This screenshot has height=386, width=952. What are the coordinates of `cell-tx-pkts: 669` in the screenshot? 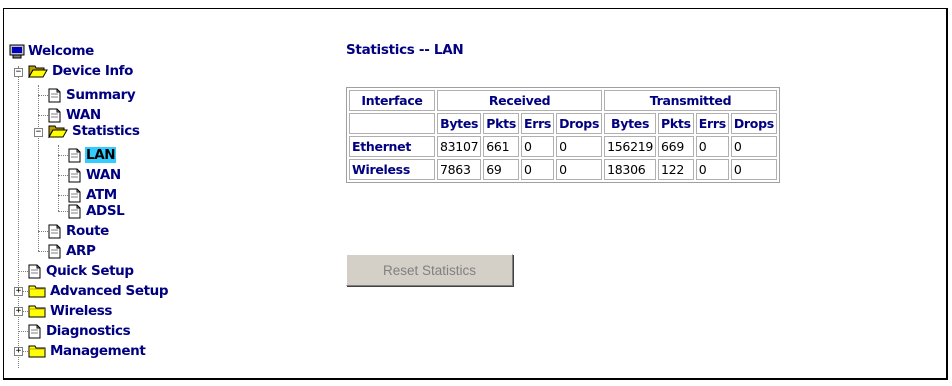 It's located at (676, 146).